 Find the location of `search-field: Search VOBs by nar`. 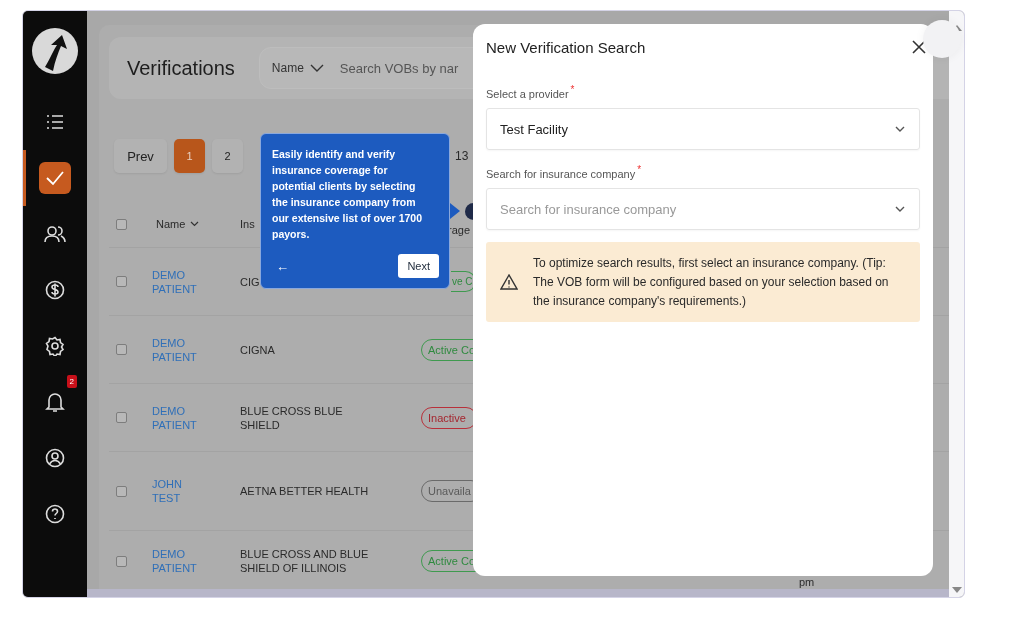

search-field: Search VOBs by nar is located at coordinates (489, 68).